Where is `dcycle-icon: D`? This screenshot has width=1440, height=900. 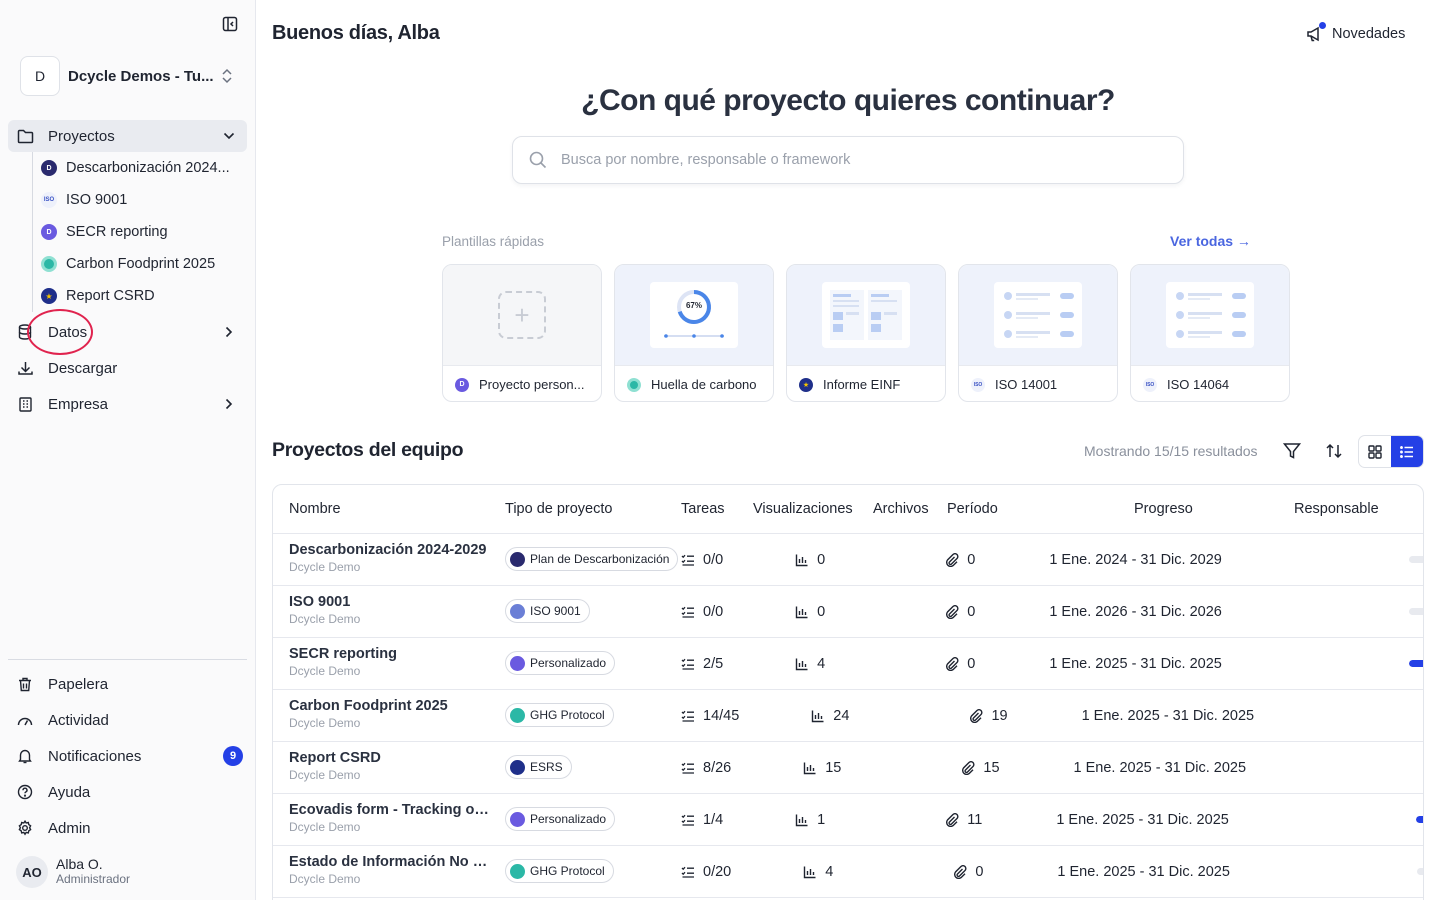 dcycle-icon: D is located at coordinates (49, 168).